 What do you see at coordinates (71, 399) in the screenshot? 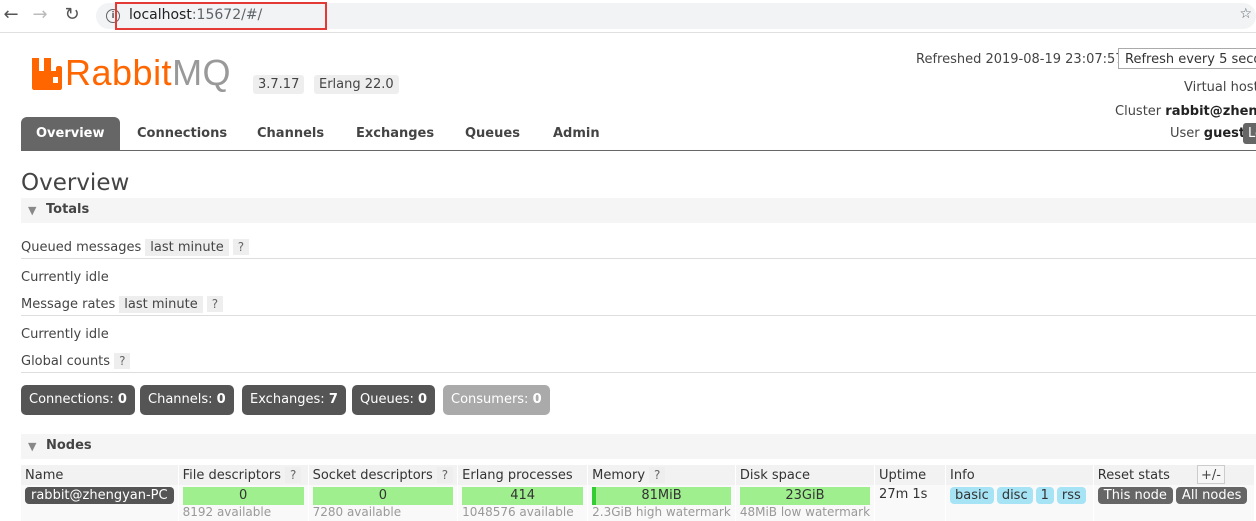
I see `count-label: Connections:` at bounding box center [71, 399].